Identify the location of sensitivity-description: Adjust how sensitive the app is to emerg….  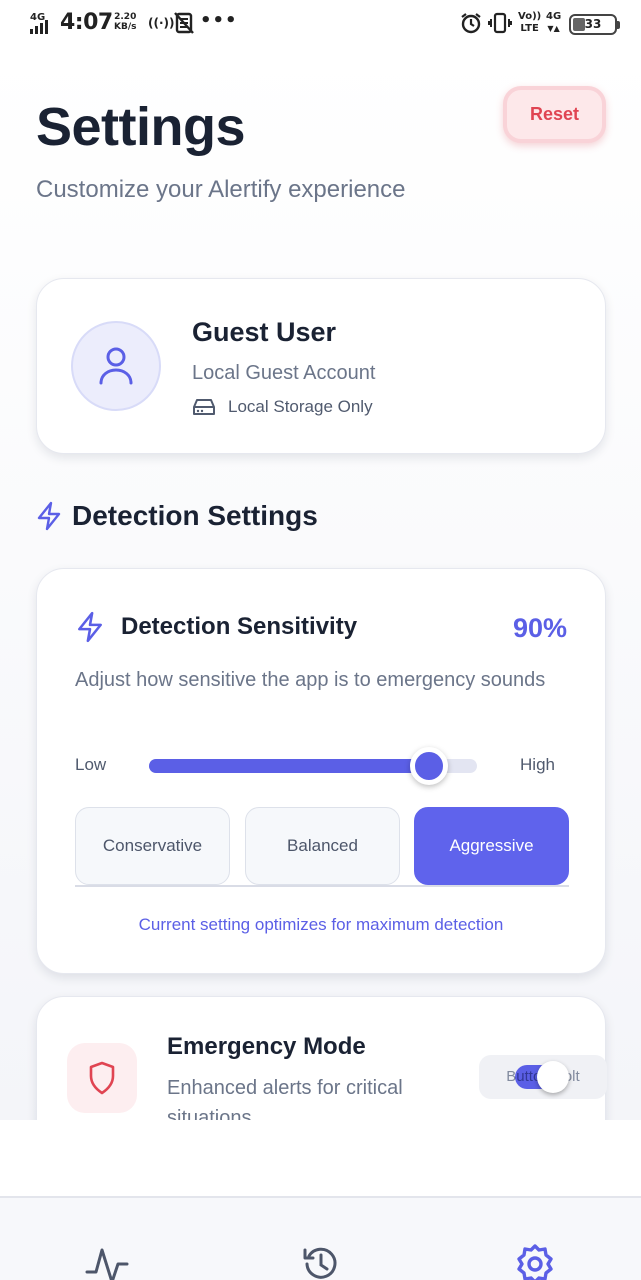
(310, 680).